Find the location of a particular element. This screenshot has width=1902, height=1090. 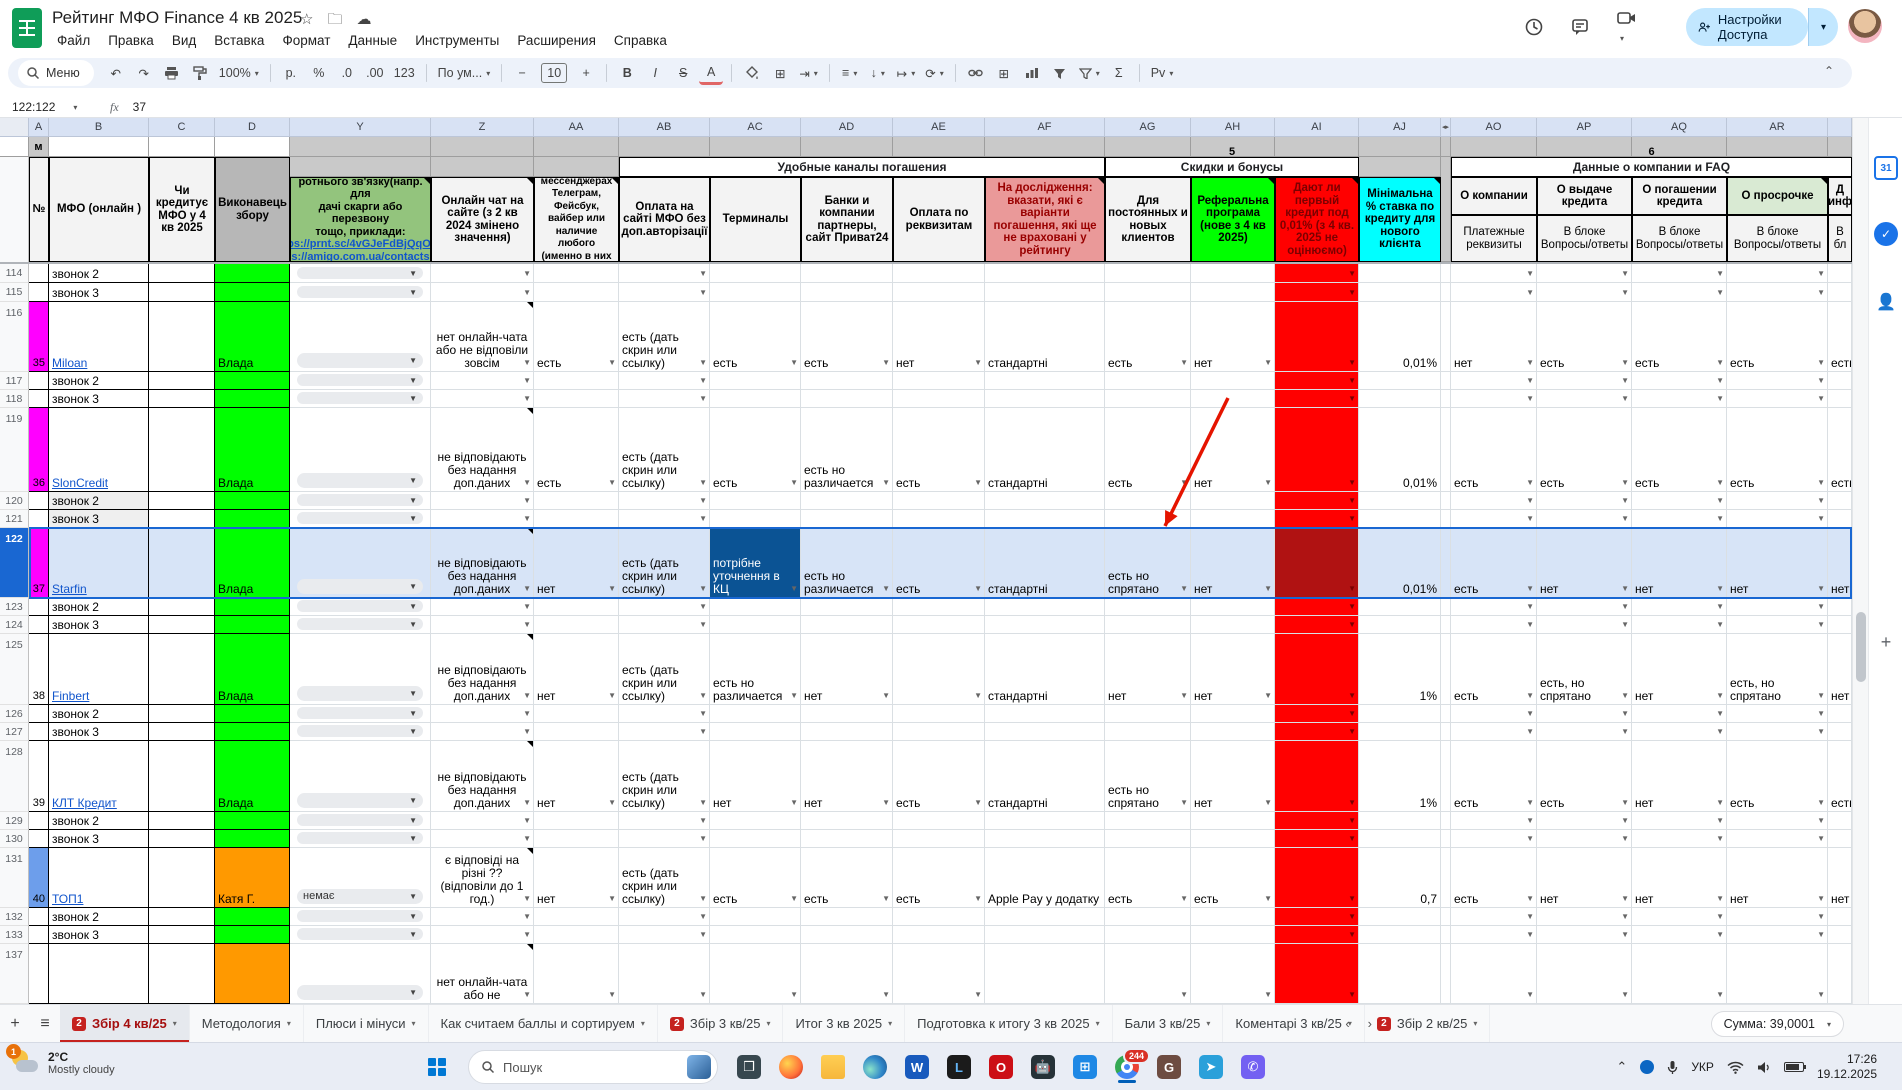

cell-123-AQ: ▼ is located at coordinates (1679, 607).